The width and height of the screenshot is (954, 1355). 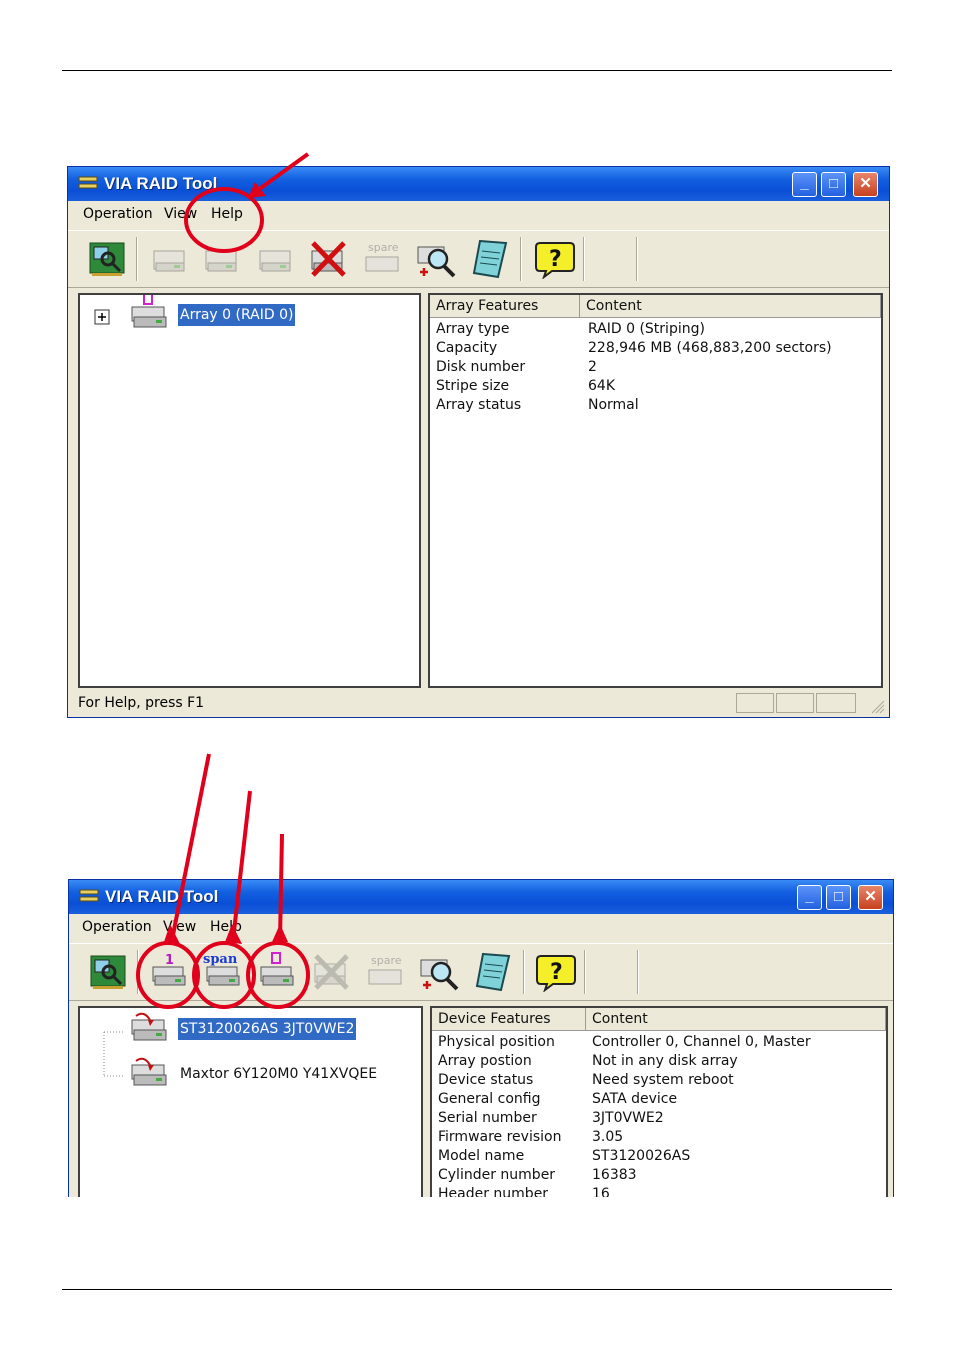 What do you see at coordinates (496, 1042) in the screenshot?
I see `feature-name: Physical position` at bounding box center [496, 1042].